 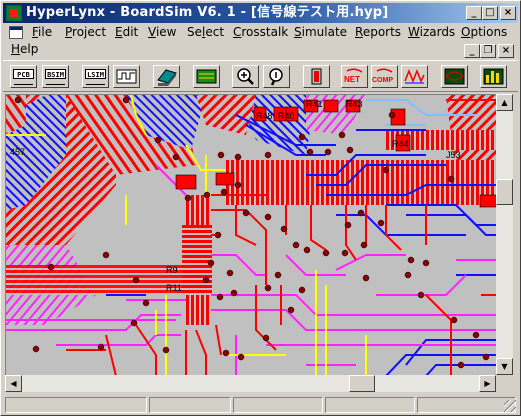 I want to click on lsim-button: LSIM, so click(x=95, y=76).